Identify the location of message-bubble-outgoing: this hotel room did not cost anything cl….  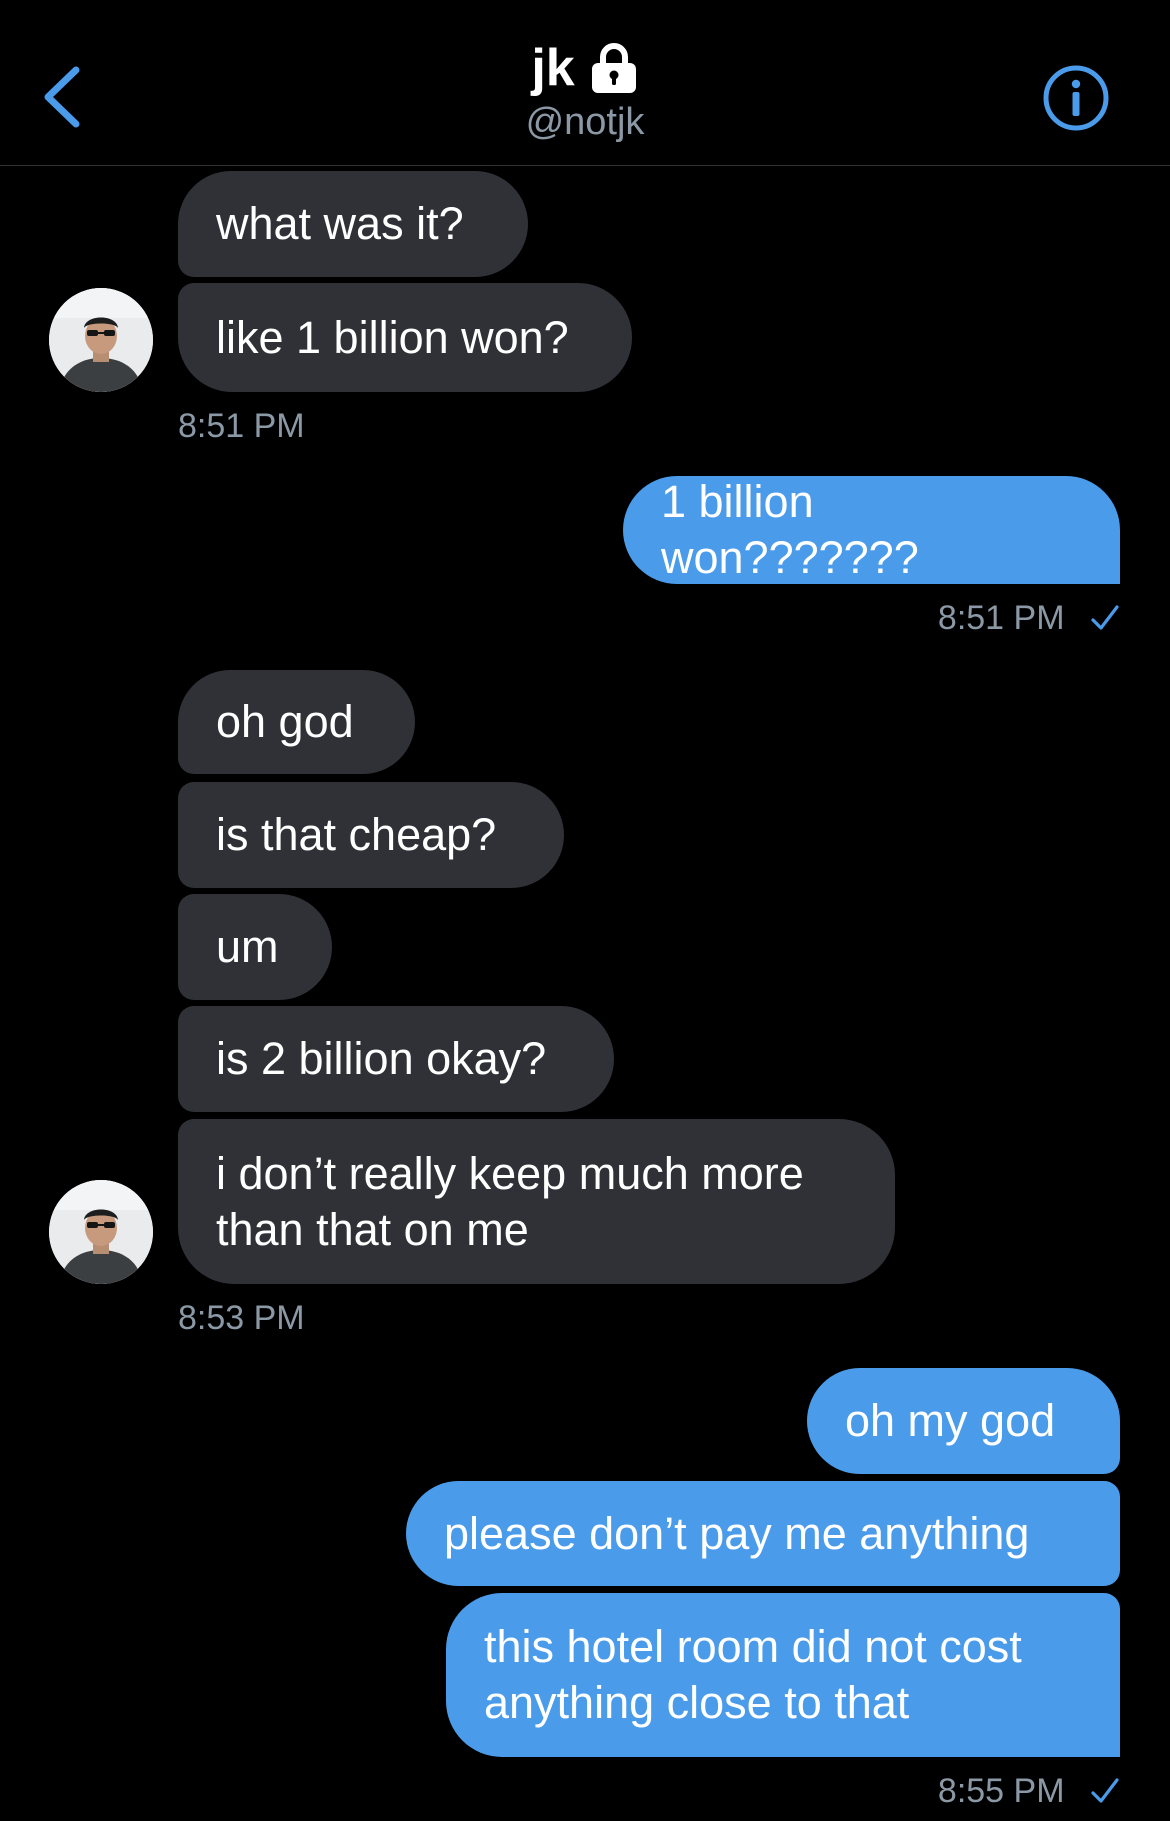
(783, 1675).